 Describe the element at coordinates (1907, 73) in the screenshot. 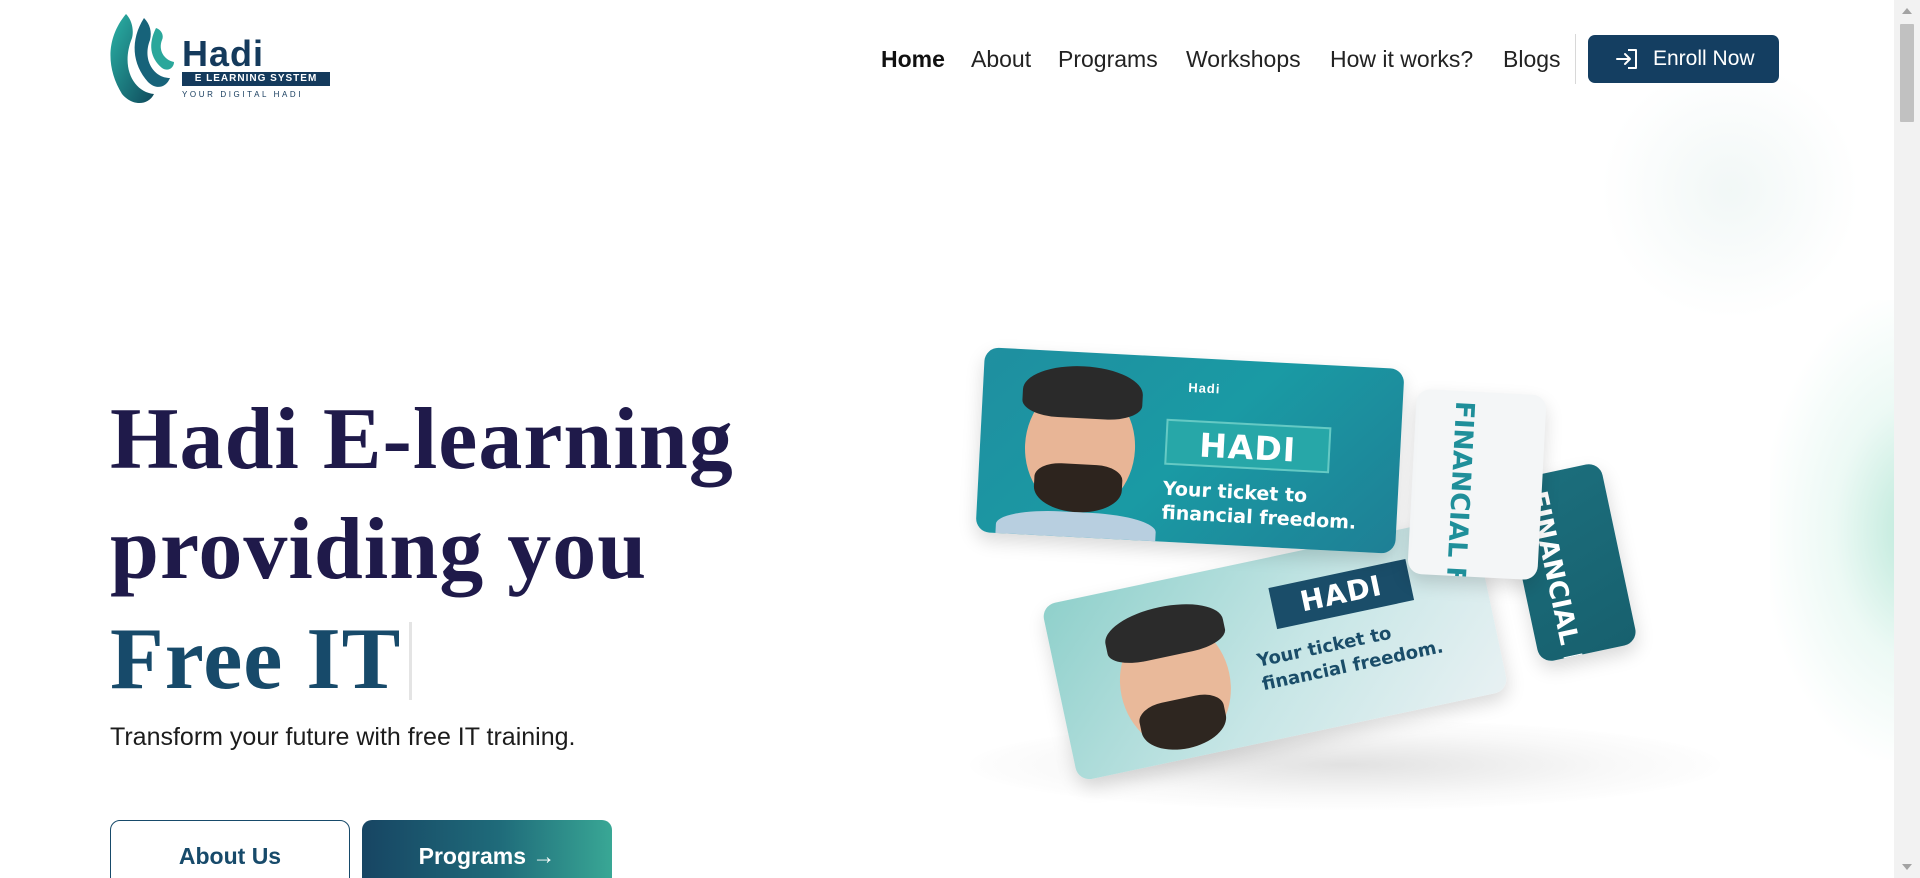

I see `scroll-thumb` at that location.